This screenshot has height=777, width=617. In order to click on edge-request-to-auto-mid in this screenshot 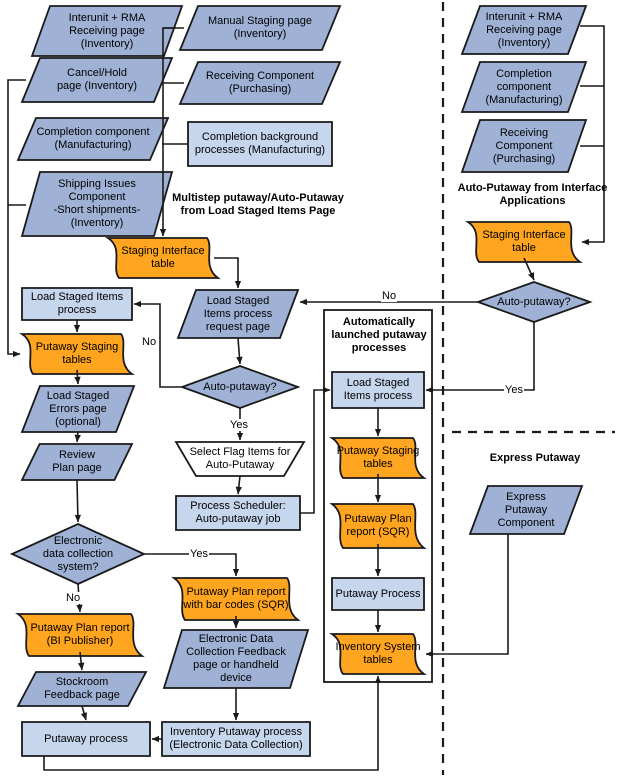, I will do `click(239, 351)`.